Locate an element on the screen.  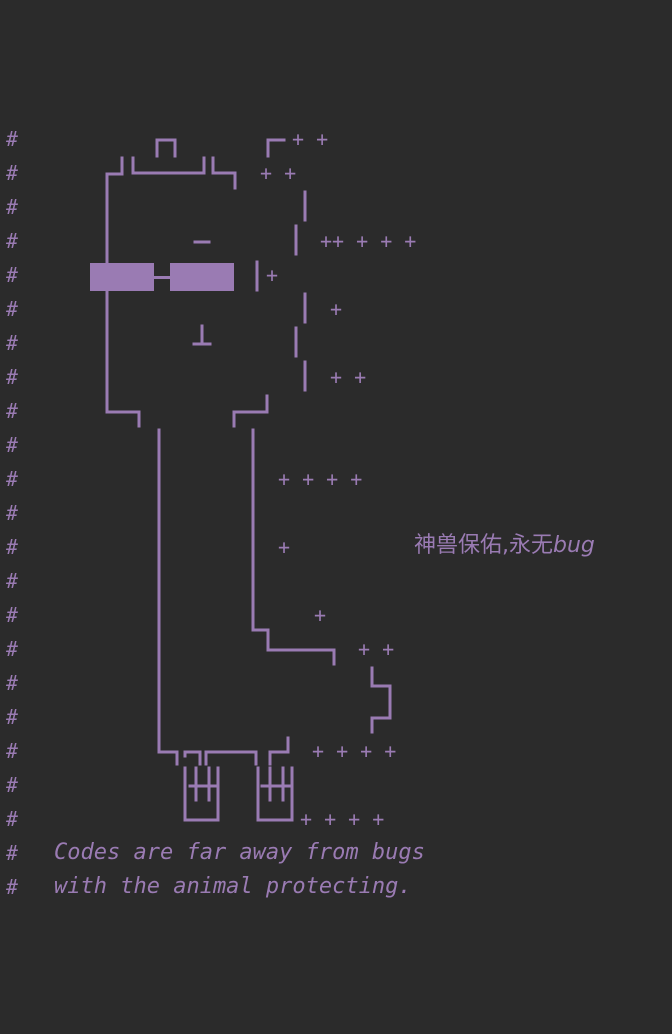
motto-suffix: bug is located at coordinates (574, 545).